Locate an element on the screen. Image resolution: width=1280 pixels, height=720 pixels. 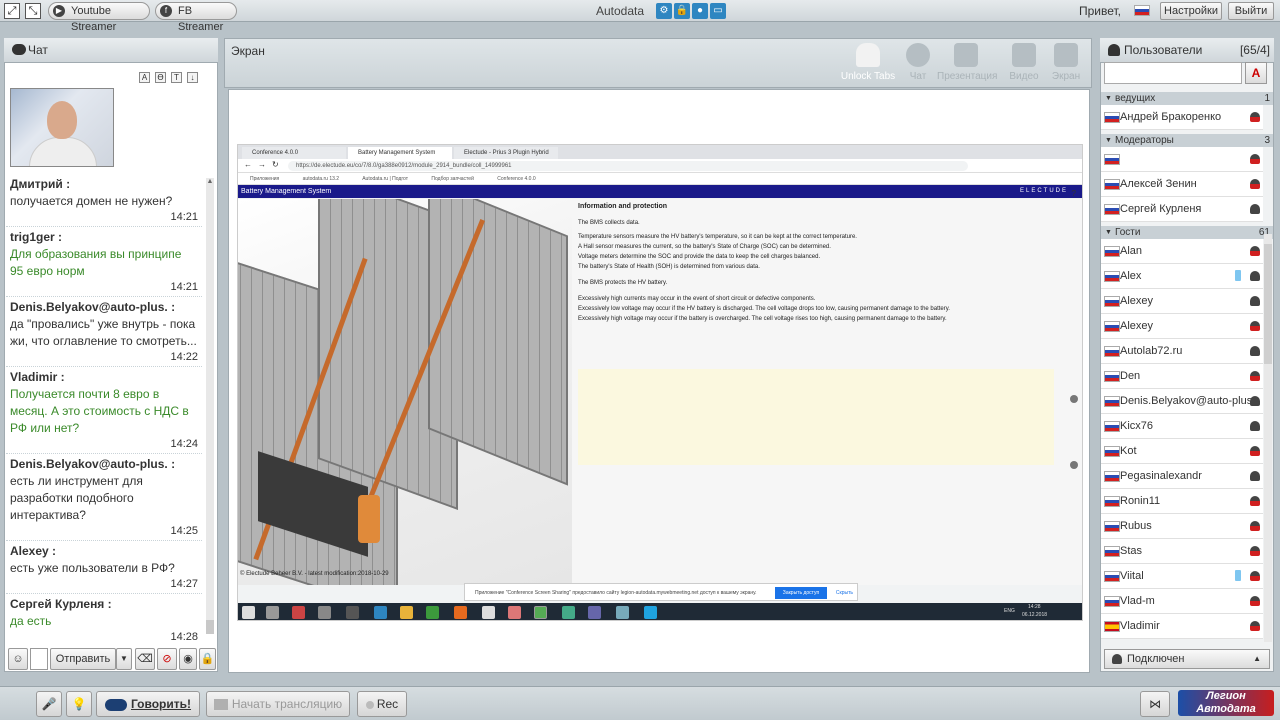
scroll-thumb is located at coordinates (210, 627).